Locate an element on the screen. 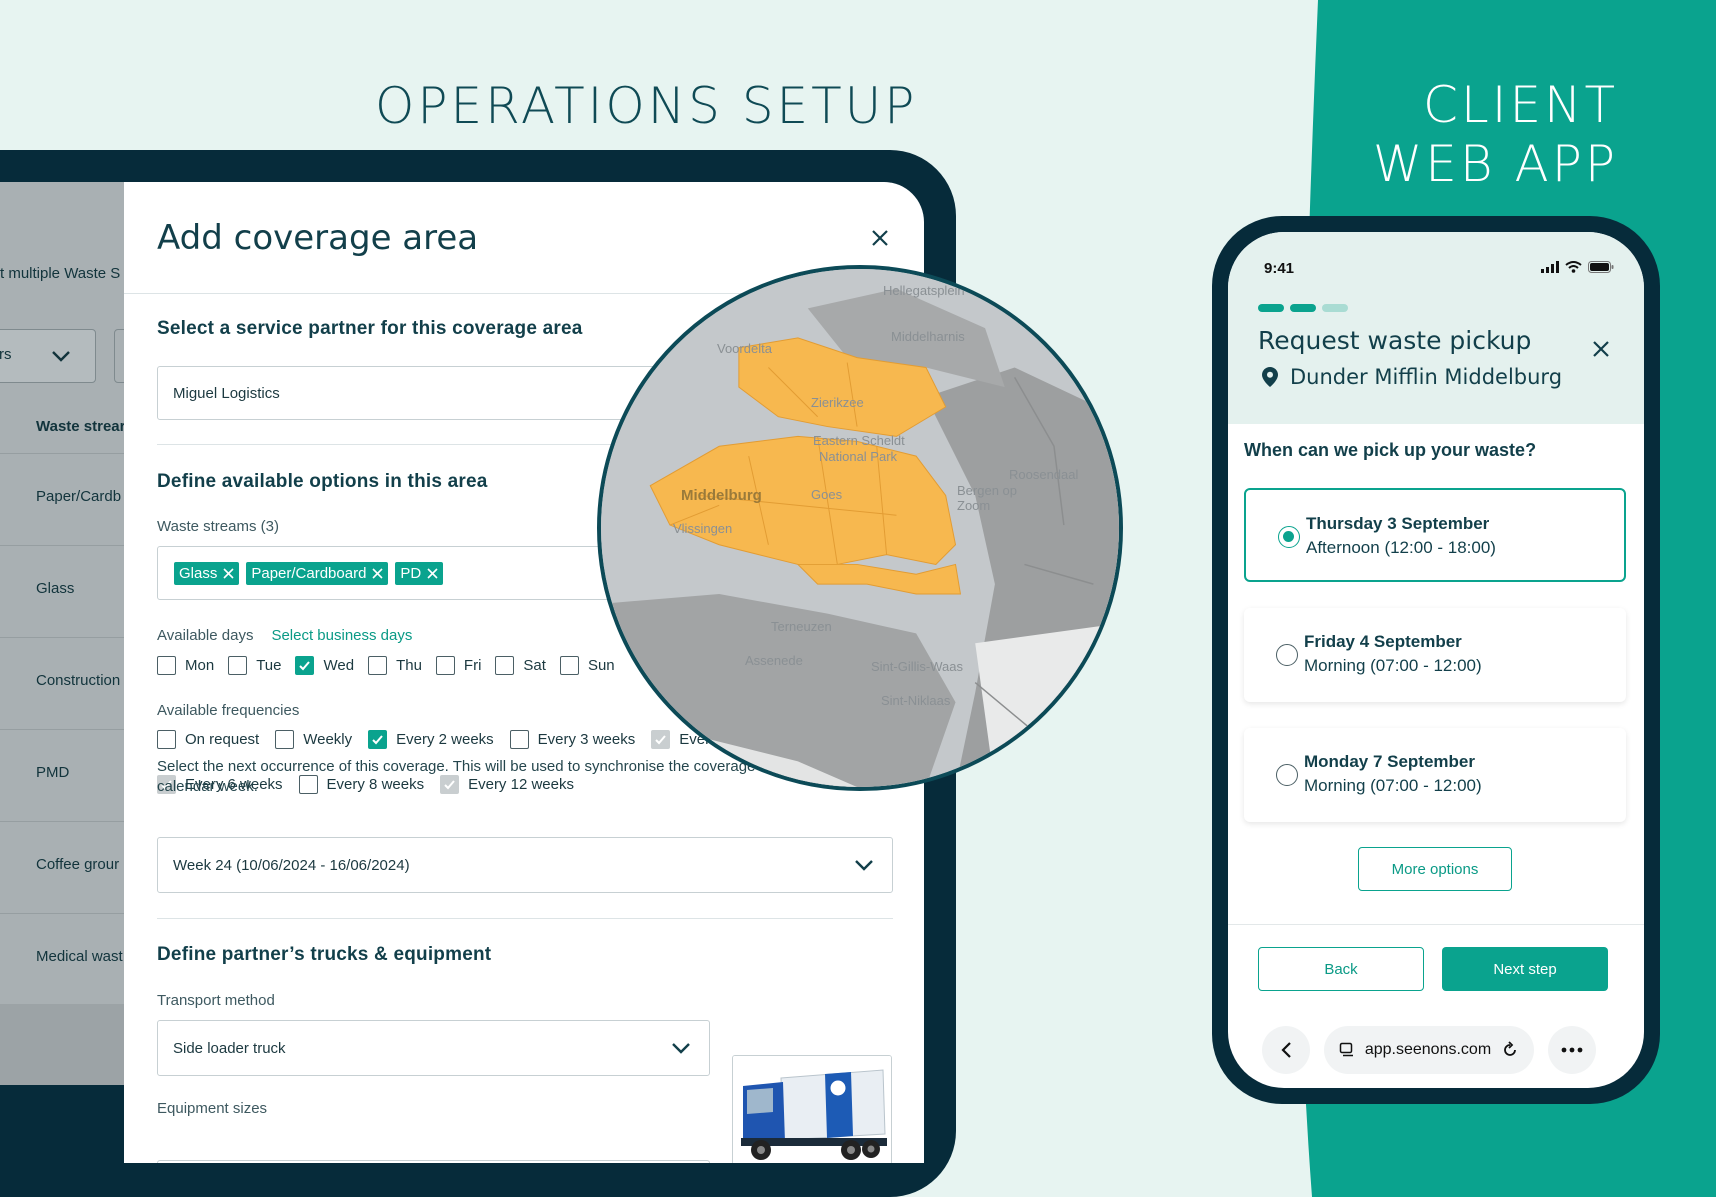 The image size is (1716, 1197). location-pin-icon is located at coordinates (1270, 377).